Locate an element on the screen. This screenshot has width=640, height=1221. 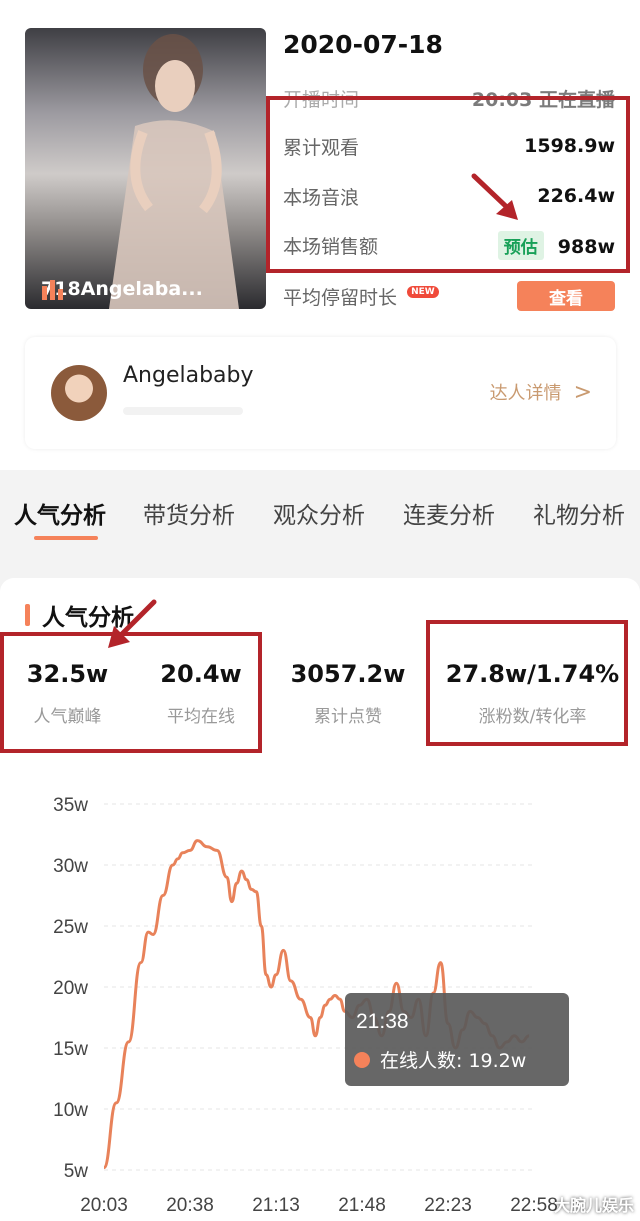
y-tick-label: 5w is located at coordinates (76, 1171).